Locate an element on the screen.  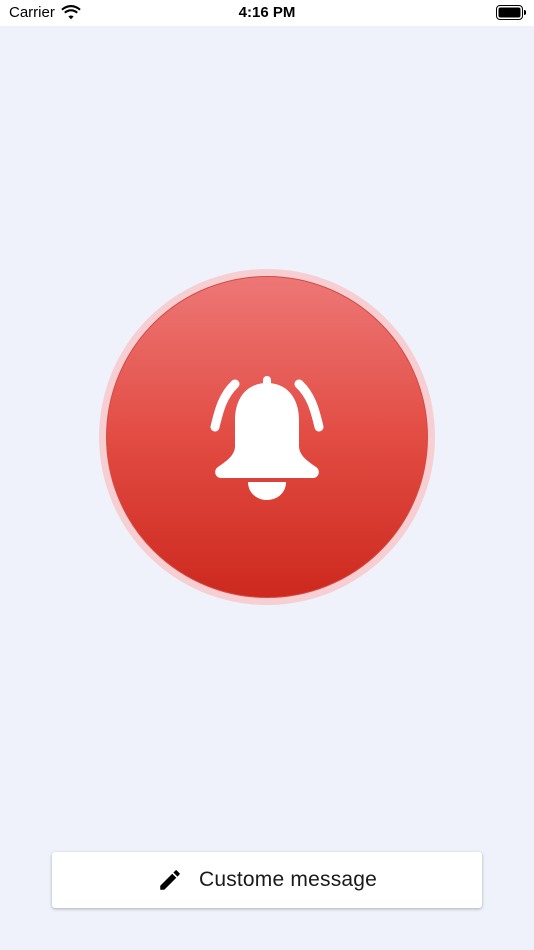
battery-full-icon is located at coordinates (511, 12).